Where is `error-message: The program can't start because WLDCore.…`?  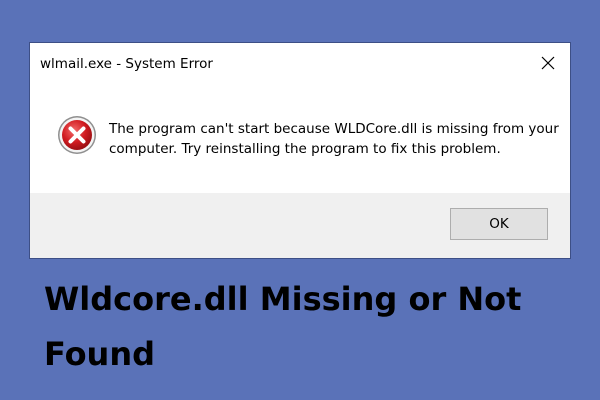
error-message: The program can't start because WLDCore.… is located at coordinates (334, 139).